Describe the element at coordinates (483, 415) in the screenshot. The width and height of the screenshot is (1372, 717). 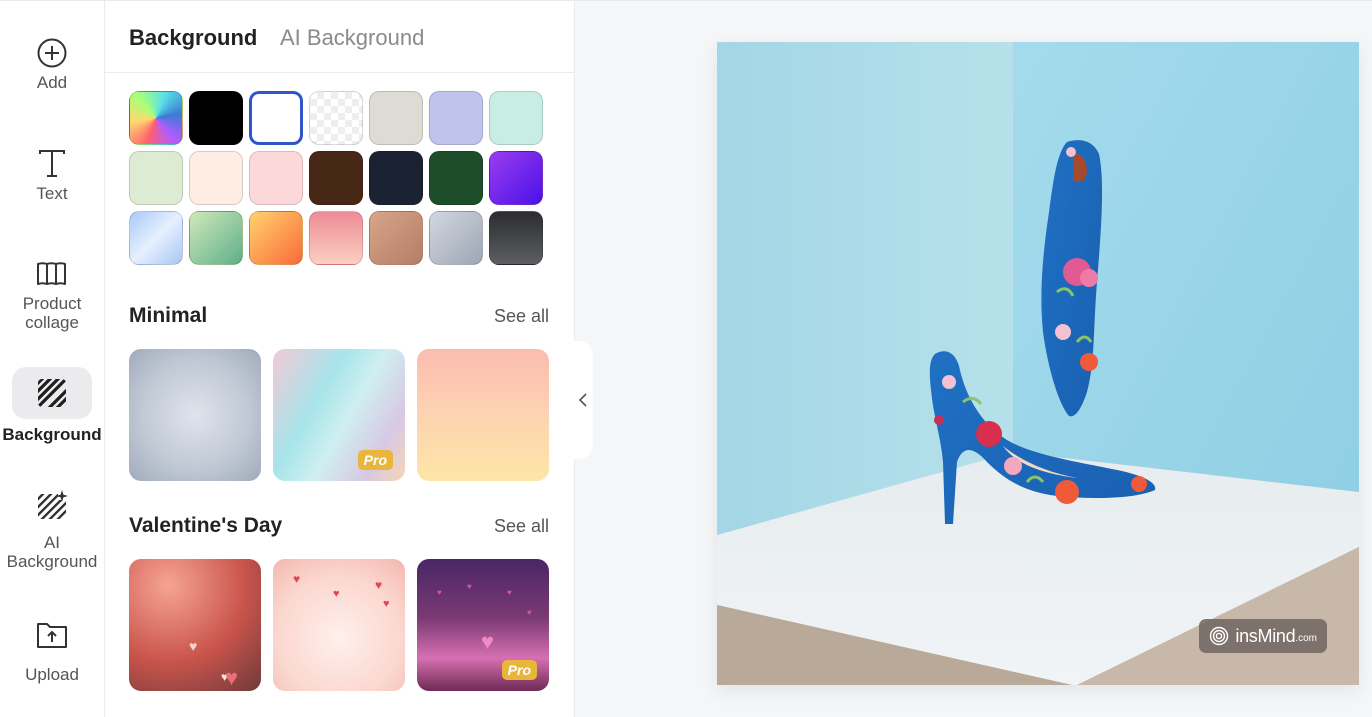
I see `template-thumb-minimal-peach` at that location.